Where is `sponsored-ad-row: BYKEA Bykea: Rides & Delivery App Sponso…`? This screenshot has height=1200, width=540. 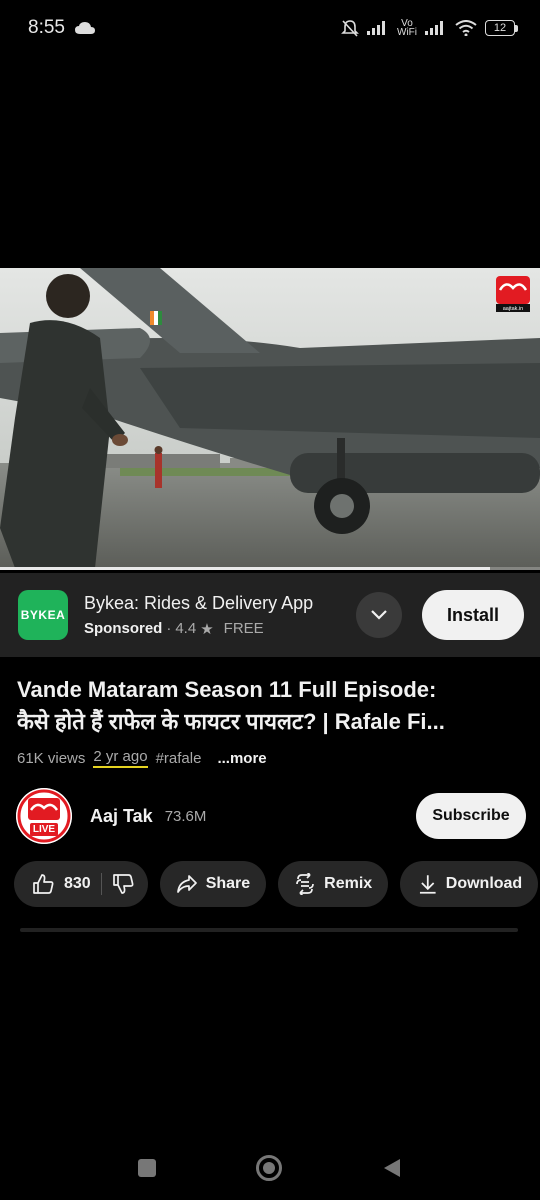
sponsored-ad-row: BYKEA Bykea: Rides & Delivery App Sponso… is located at coordinates (270, 615).